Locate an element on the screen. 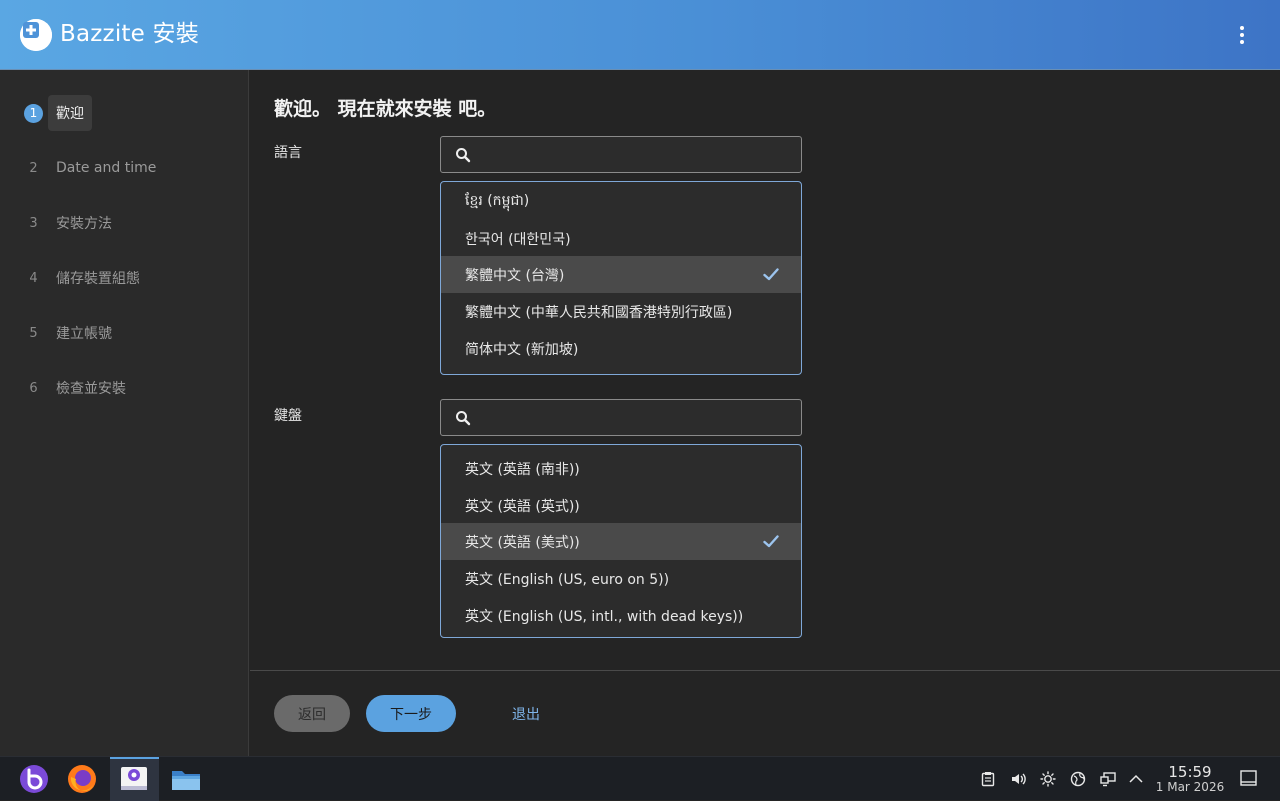 This screenshot has height=801, width=1280. bazzite-installer-logo-icon is located at coordinates (36, 35).